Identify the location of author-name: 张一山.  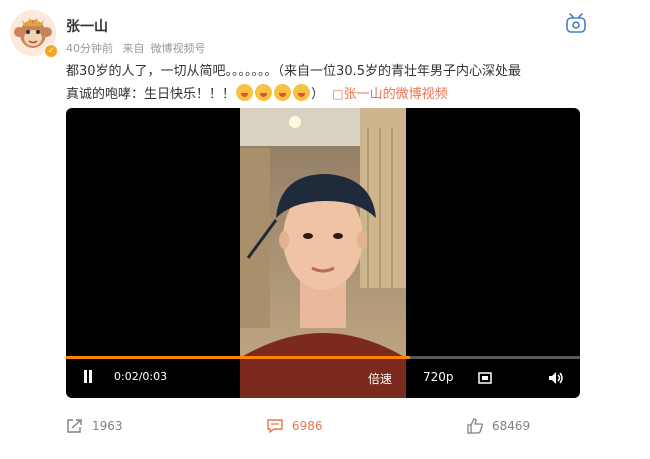
(87, 26).